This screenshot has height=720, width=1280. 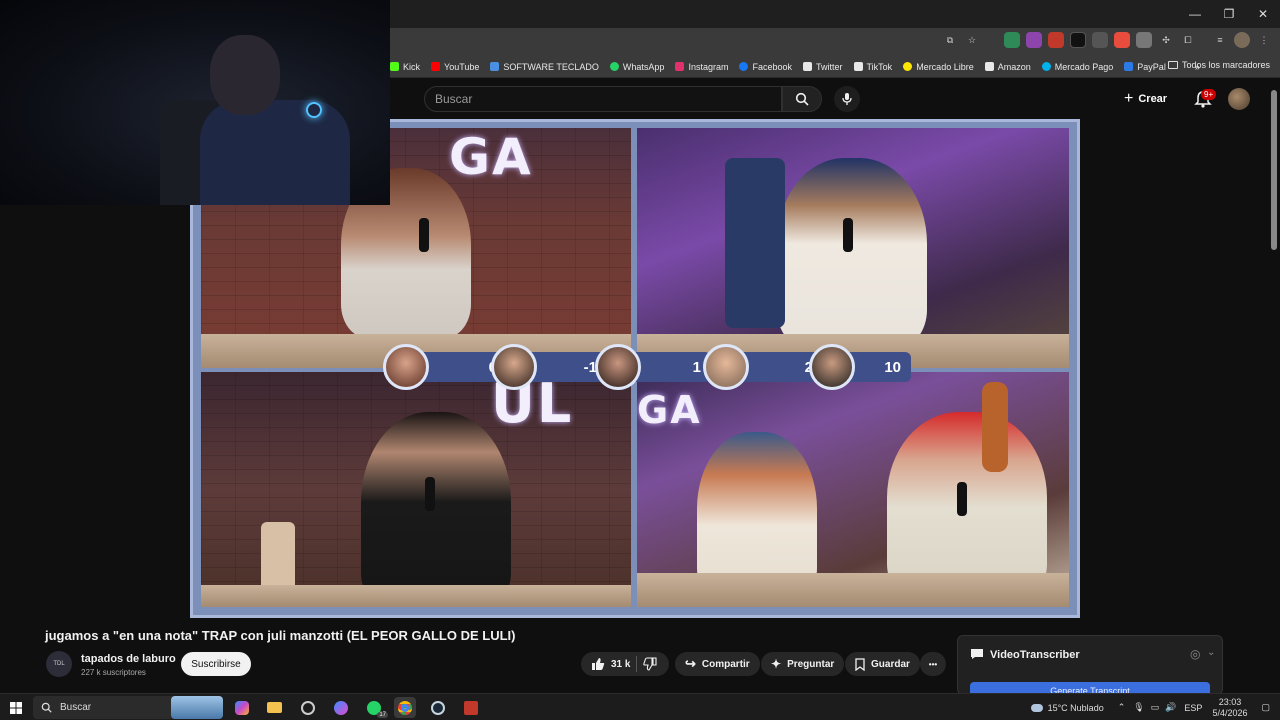 What do you see at coordinates (1263, 14) in the screenshot?
I see `close-button: ✕` at bounding box center [1263, 14].